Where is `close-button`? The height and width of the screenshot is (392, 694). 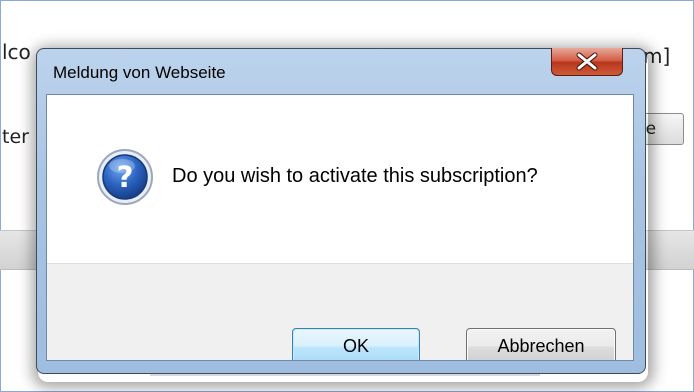 close-button is located at coordinates (587, 62).